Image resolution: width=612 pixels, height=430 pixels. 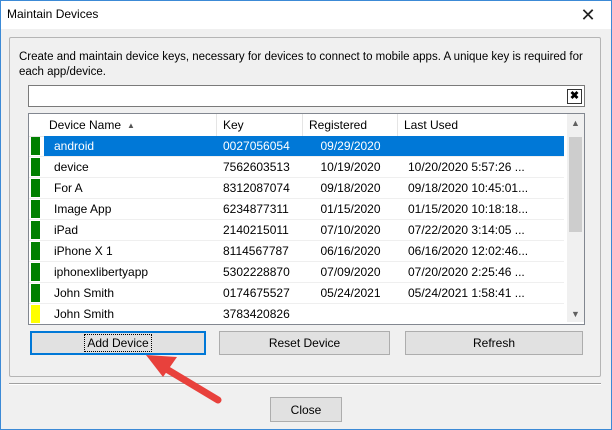 I want to click on cell-key: 5302228870, so click(x=256, y=272).